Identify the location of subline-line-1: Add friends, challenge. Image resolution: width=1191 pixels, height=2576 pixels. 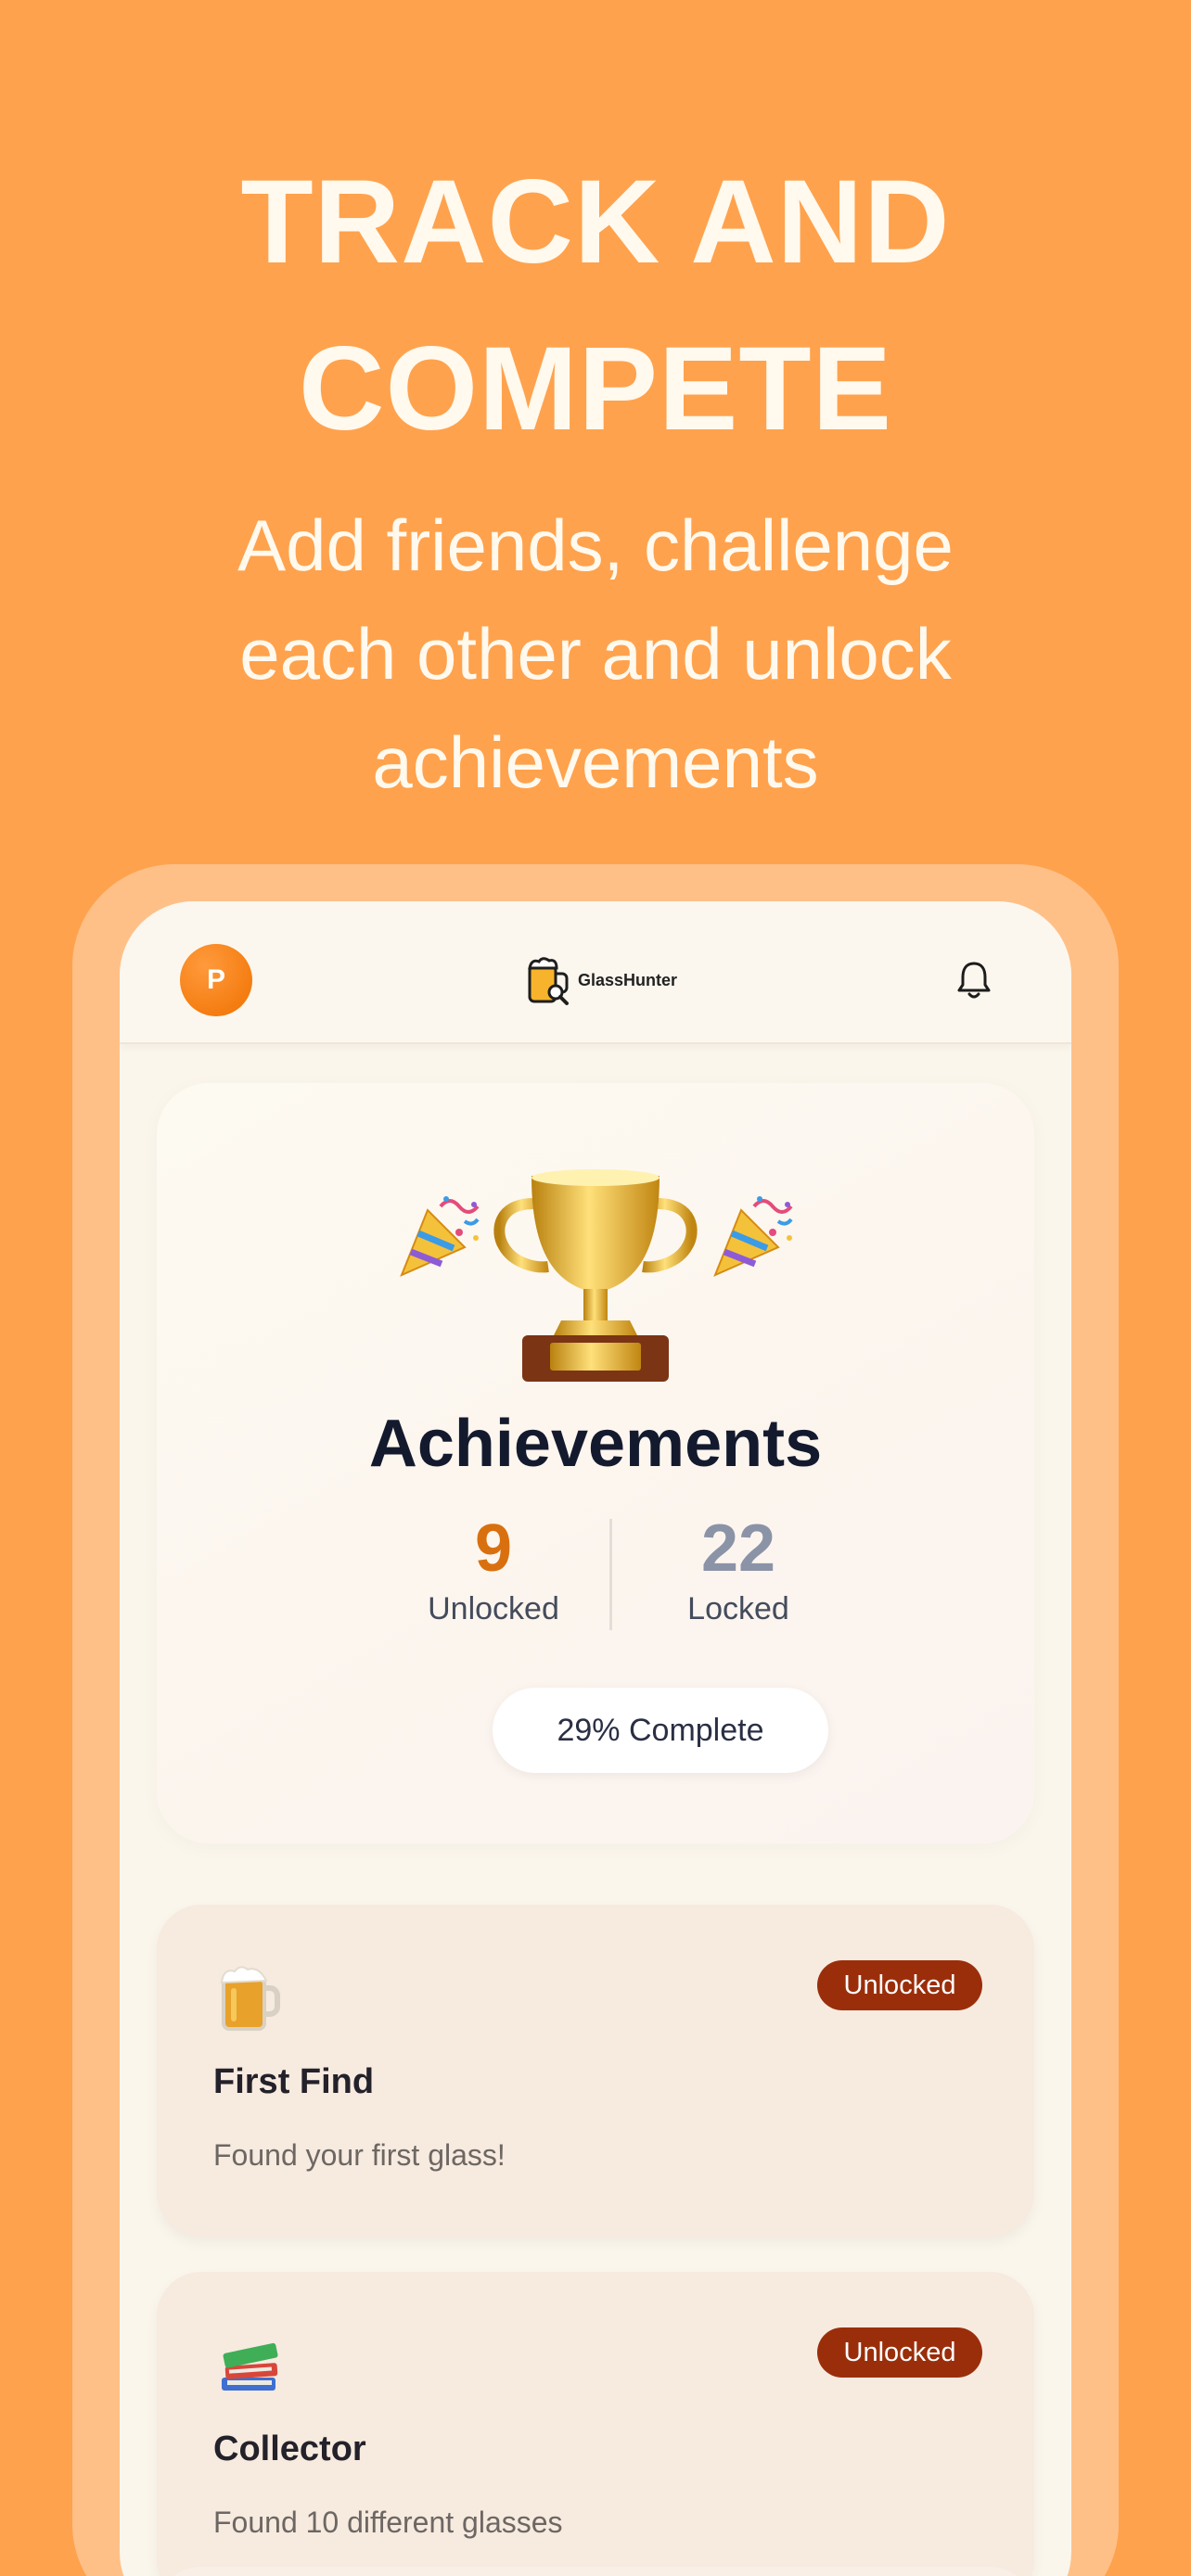
(595, 545).